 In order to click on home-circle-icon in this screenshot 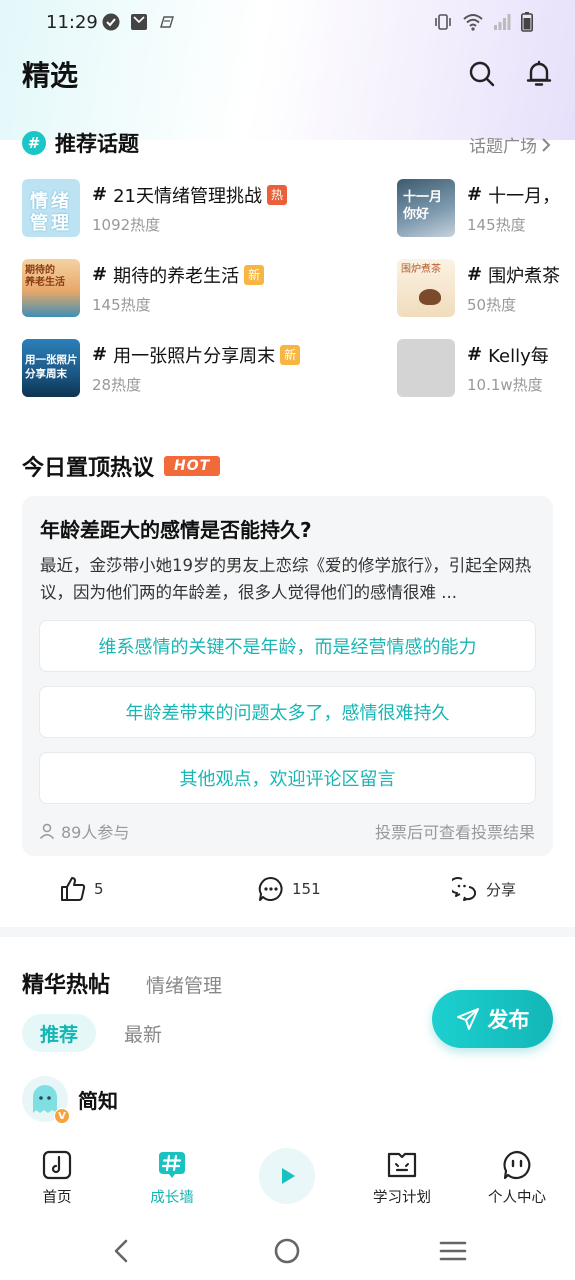, I will do `click(287, 1251)`.